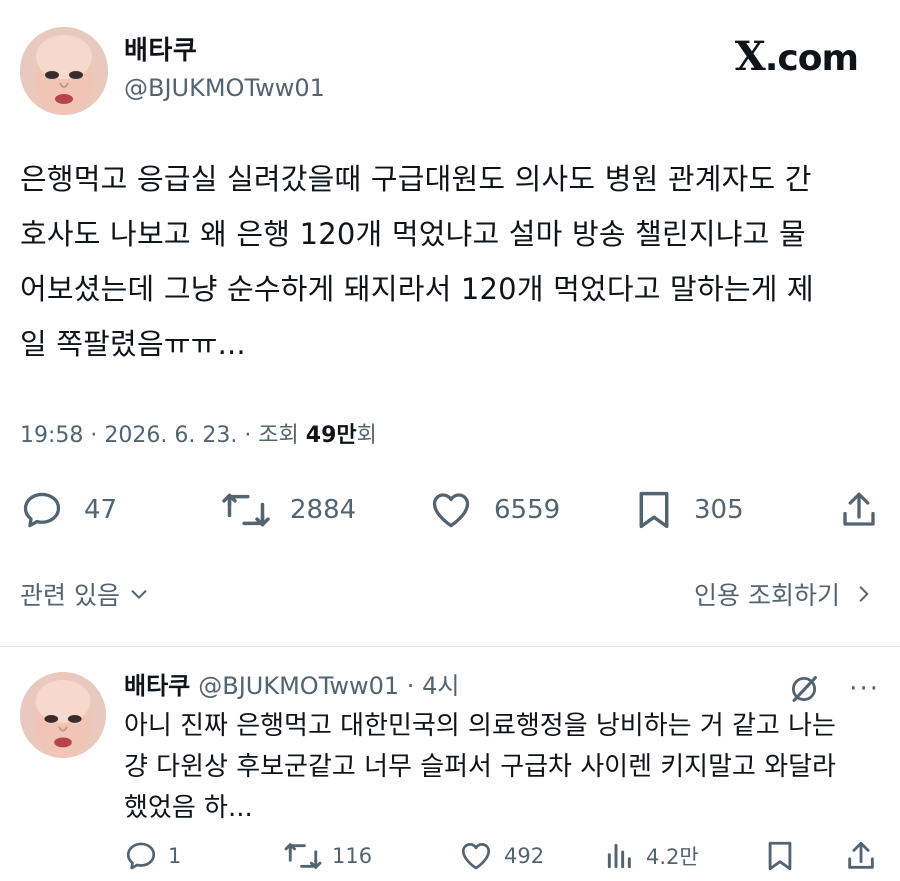 The image size is (900, 881). Describe the element at coordinates (501, 856) in the screenshot. I see `reply-like-button: 492` at that location.